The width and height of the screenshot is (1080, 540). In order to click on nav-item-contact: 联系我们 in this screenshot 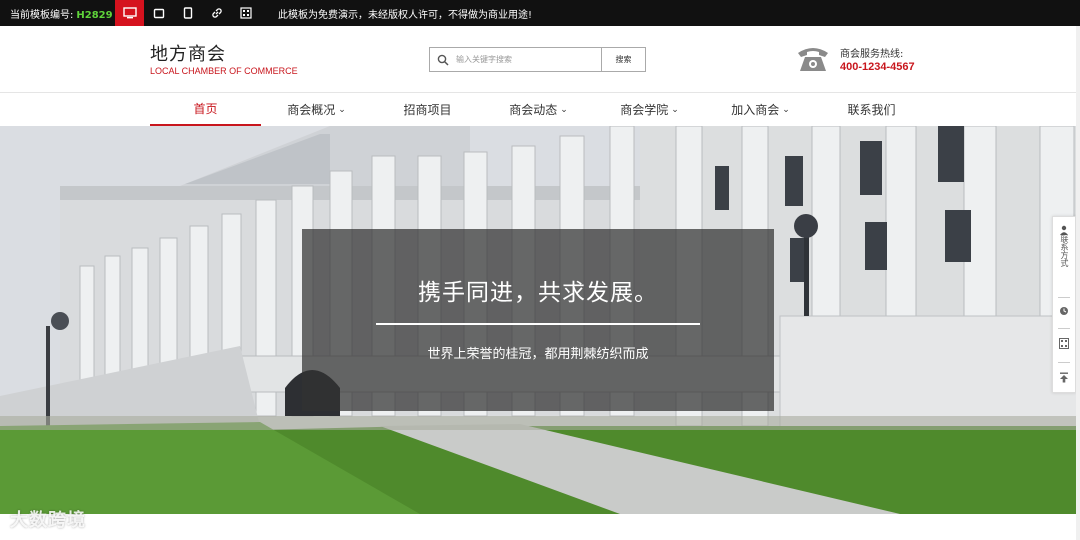, I will do `click(871, 109)`.